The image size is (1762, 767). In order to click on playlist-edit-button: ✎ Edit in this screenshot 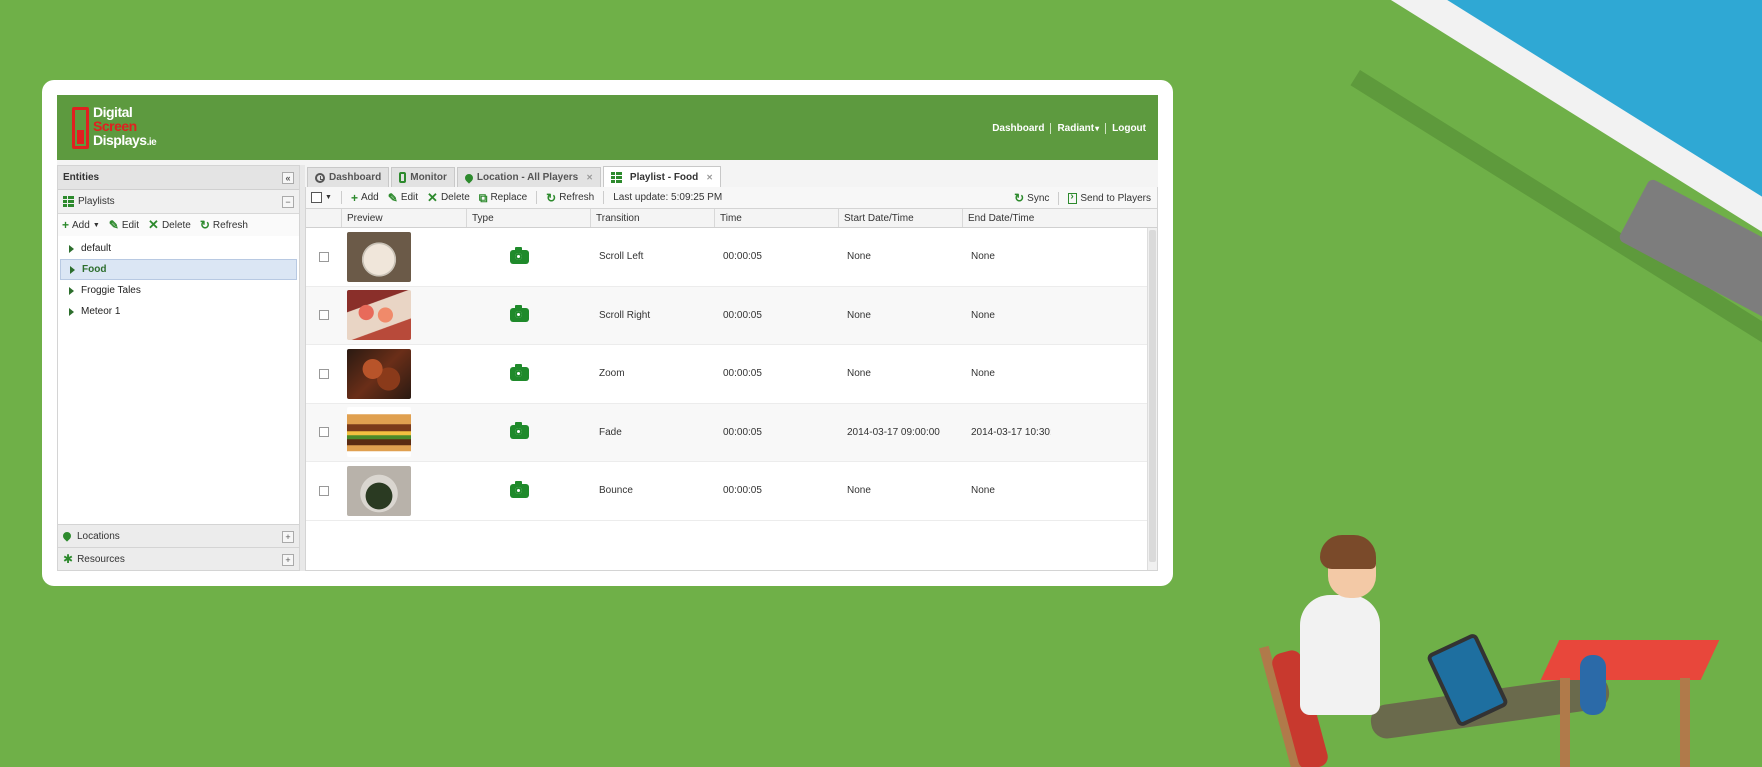, I will do `click(124, 225)`.